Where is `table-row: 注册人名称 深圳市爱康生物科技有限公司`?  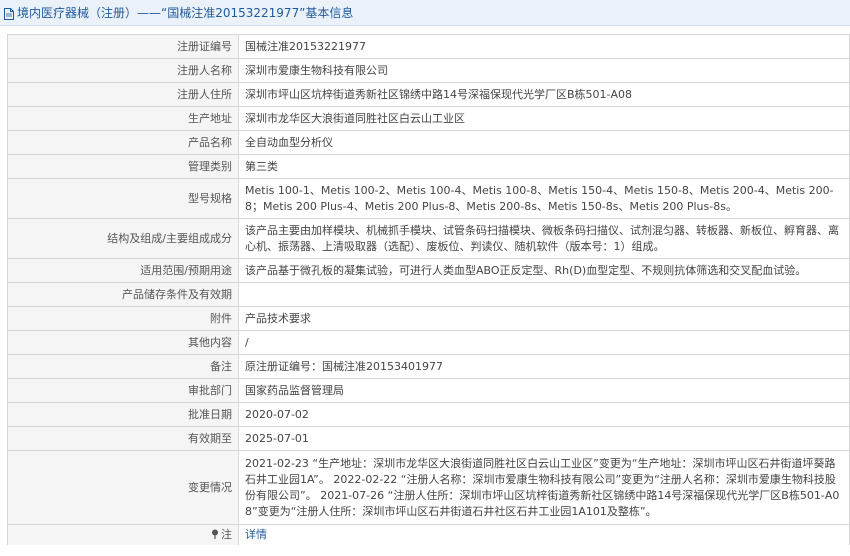
table-row: 注册人名称 深圳市爱康生物科技有限公司 is located at coordinates (428, 70).